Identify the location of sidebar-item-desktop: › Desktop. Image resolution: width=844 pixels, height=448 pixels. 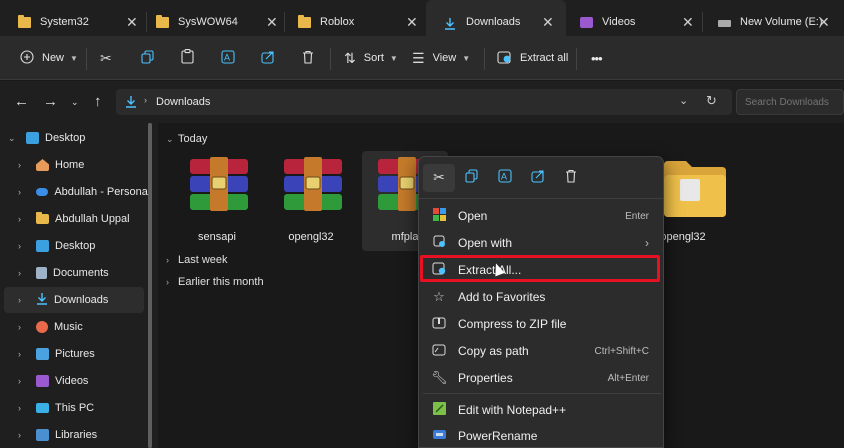
(74, 246).